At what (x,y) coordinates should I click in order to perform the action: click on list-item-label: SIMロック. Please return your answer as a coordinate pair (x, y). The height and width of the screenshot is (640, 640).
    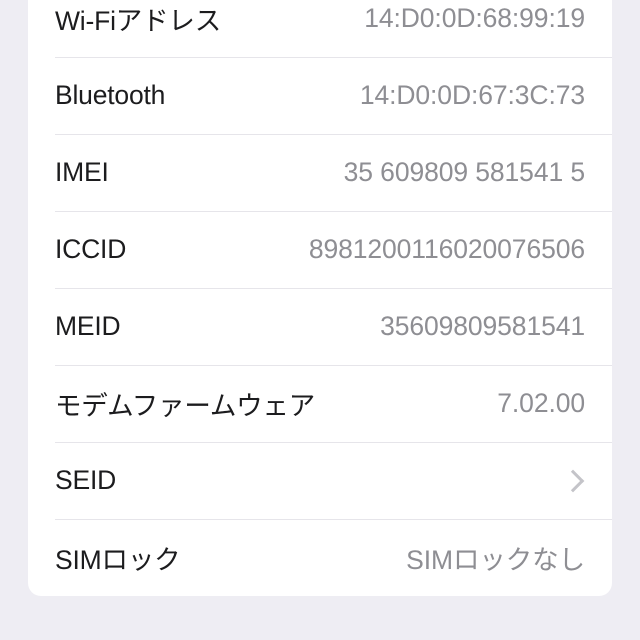
    Looking at the image, I should click on (118, 560).